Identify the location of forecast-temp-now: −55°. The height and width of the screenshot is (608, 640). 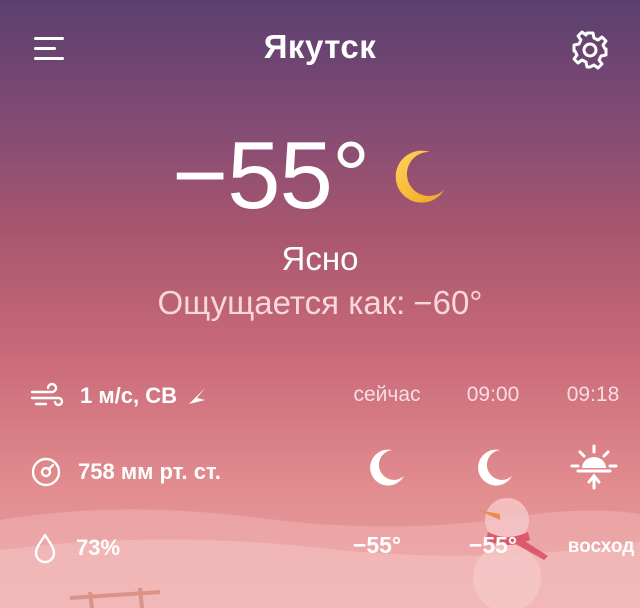
(377, 545).